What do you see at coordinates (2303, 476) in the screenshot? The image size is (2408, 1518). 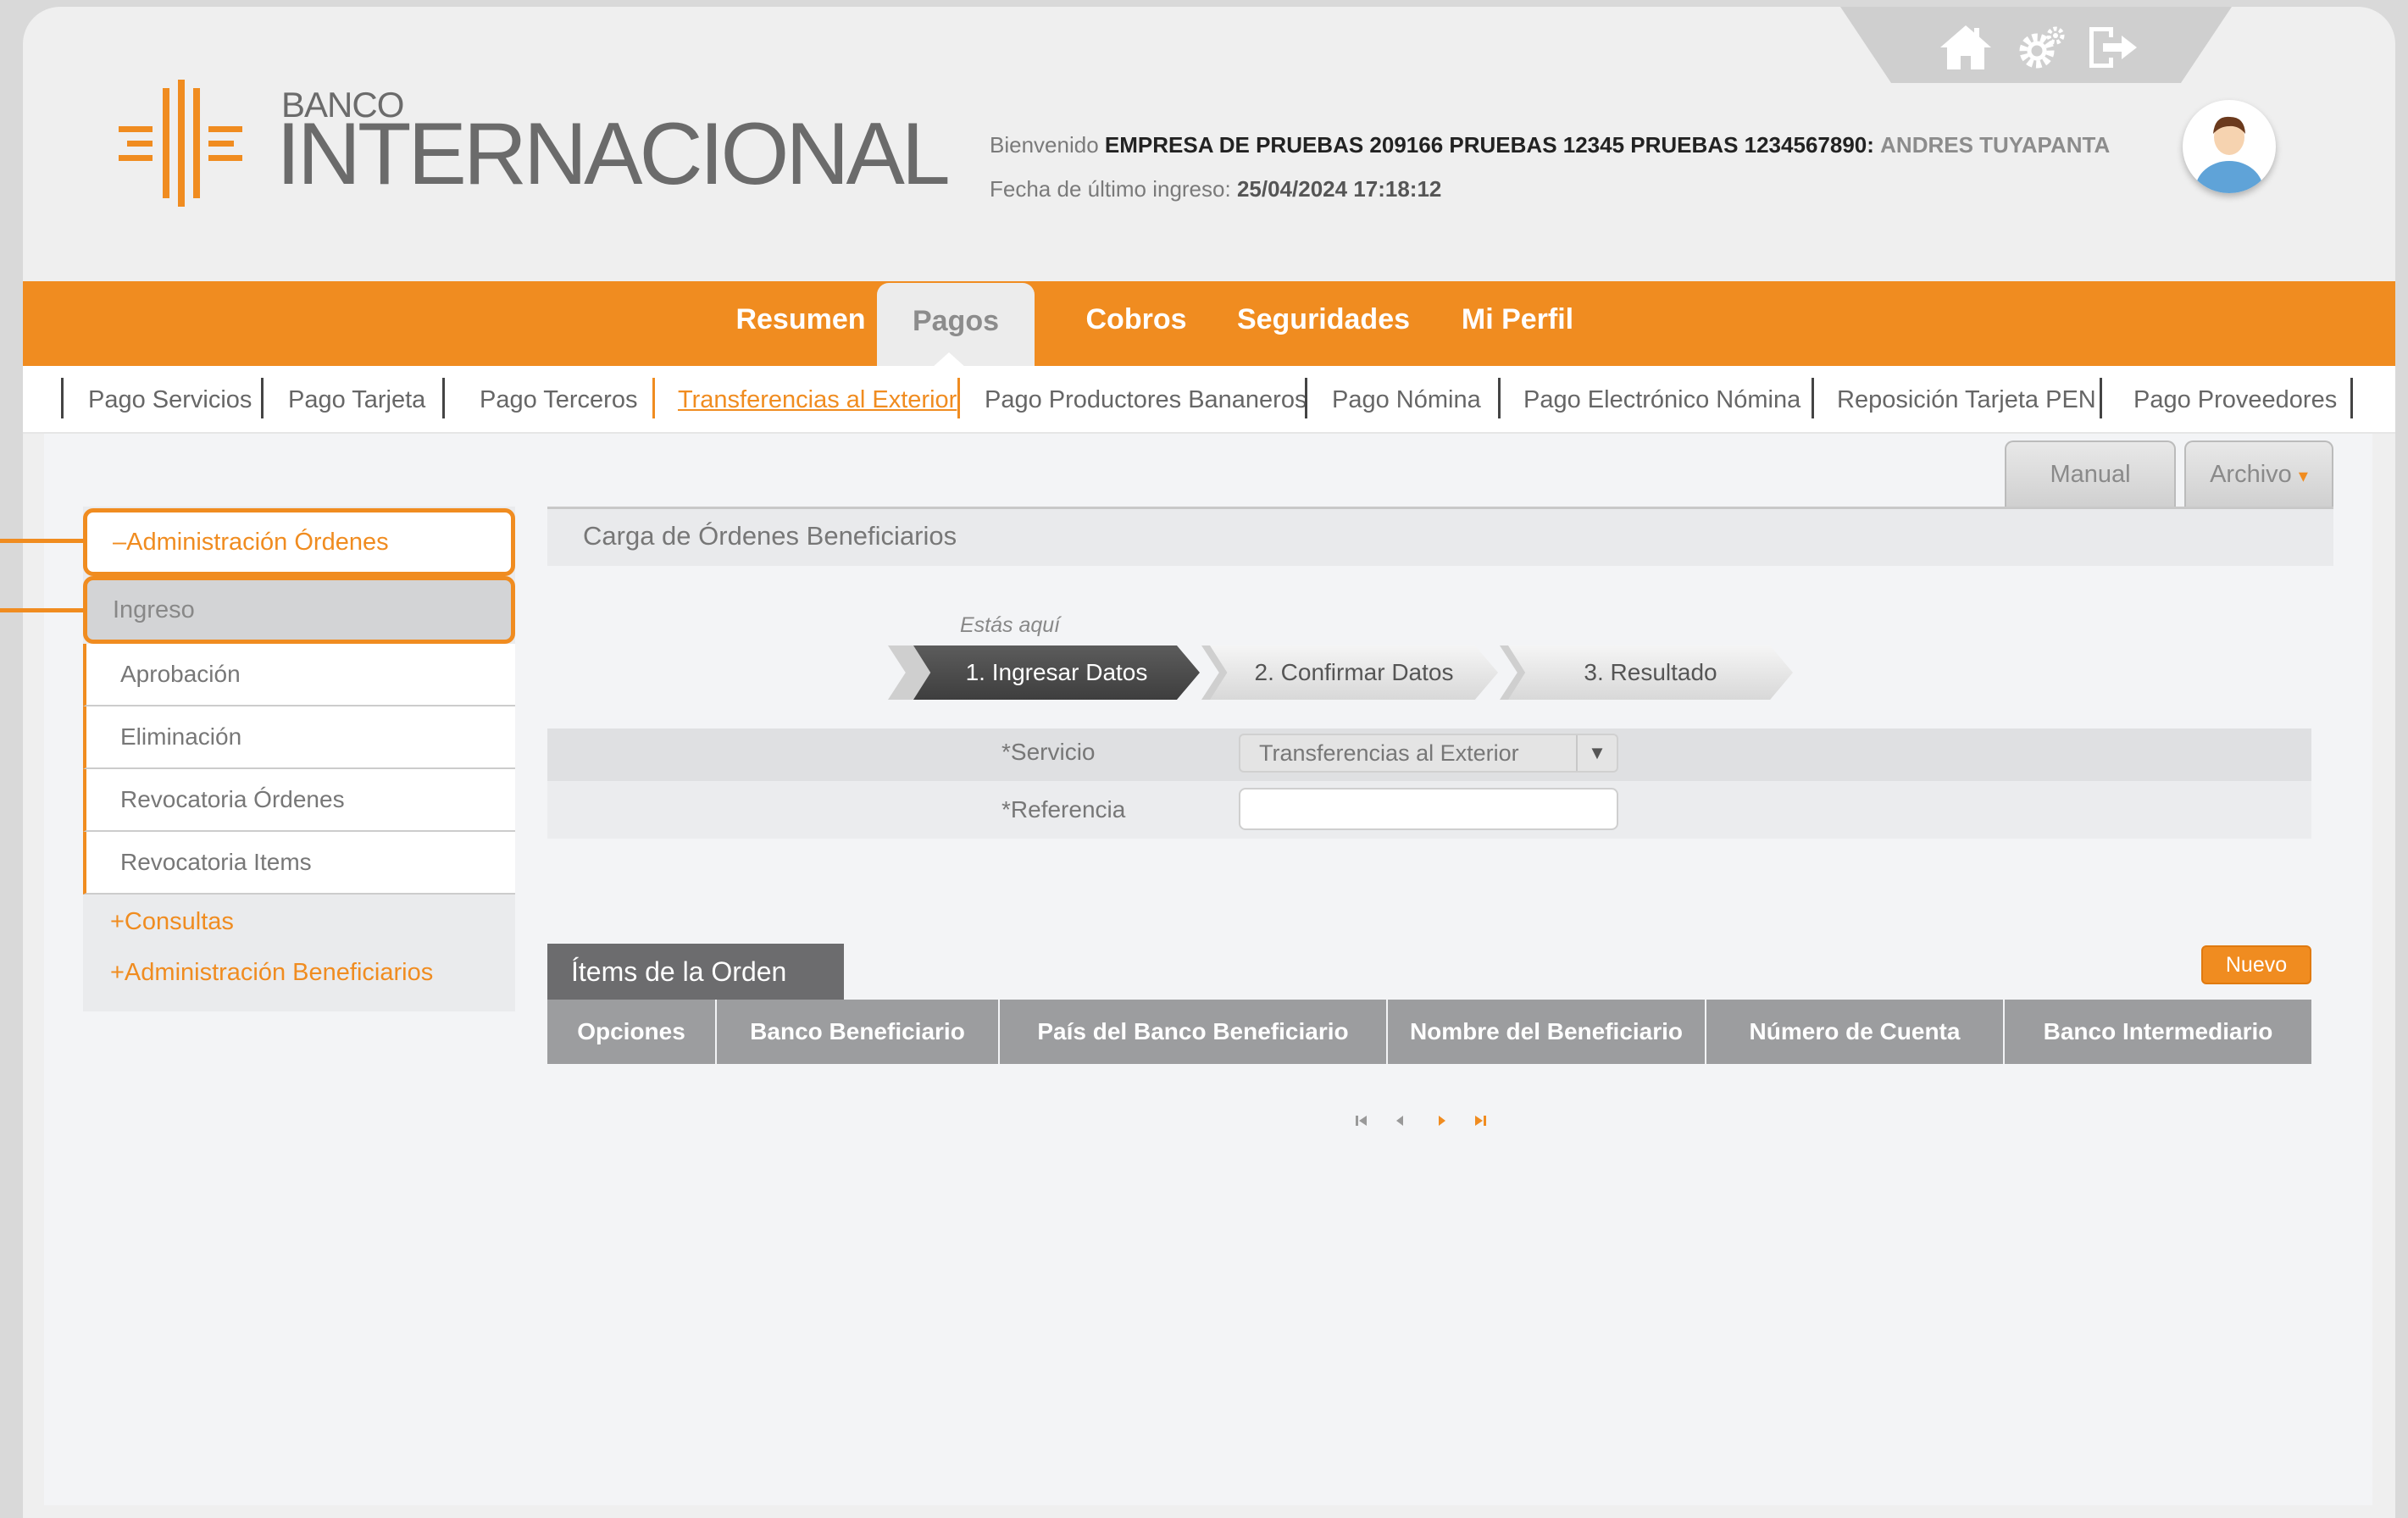 I see `chevron-down-icon: ▾` at bounding box center [2303, 476].